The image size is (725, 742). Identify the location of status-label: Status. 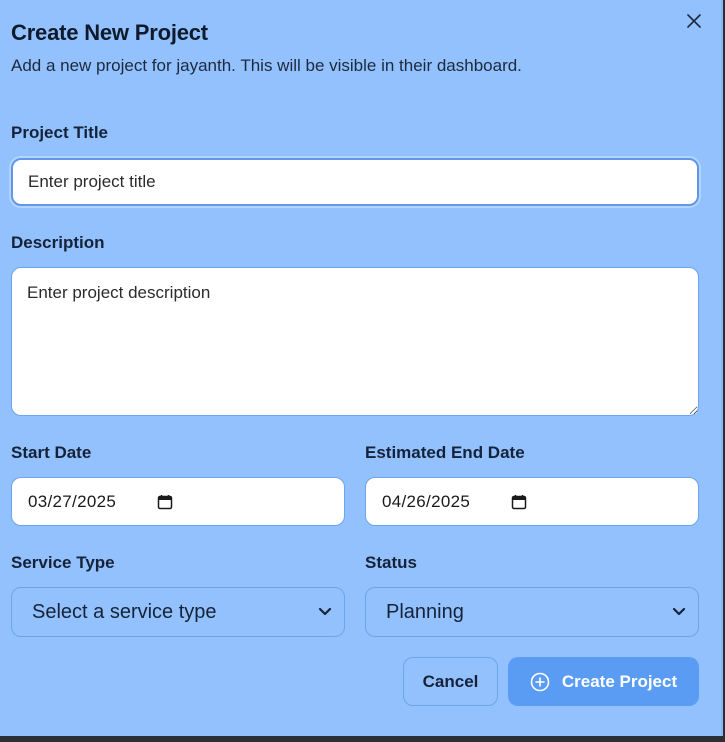
(391, 562).